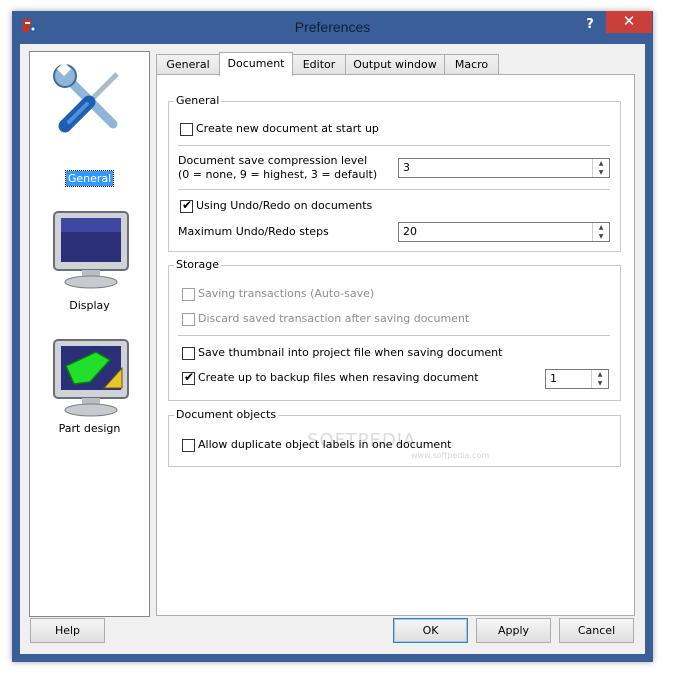 This screenshot has width=673, height=682. Describe the element at coordinates (198, 264) in the screenshot. I see `group-title: Storage` at that location.